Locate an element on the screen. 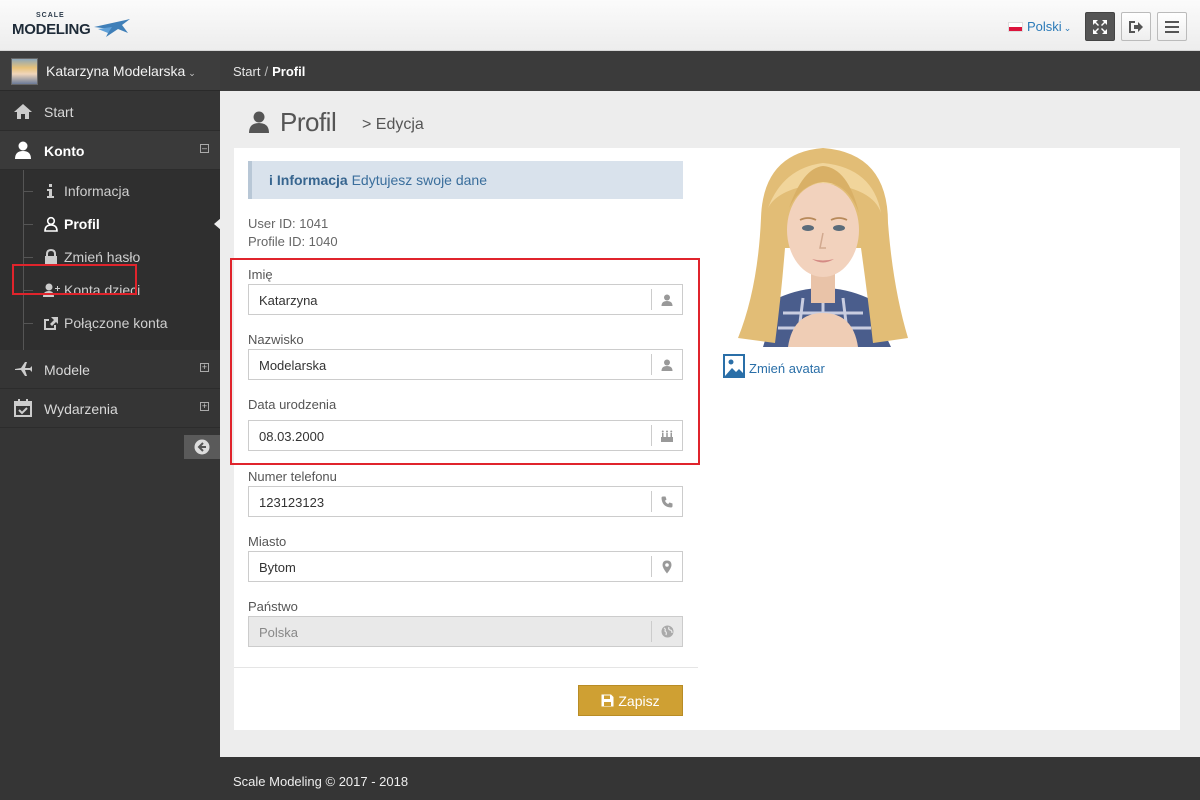 The height and width of the screenshot is (800, 1200). share-icon is located at coordinates (51, 323).